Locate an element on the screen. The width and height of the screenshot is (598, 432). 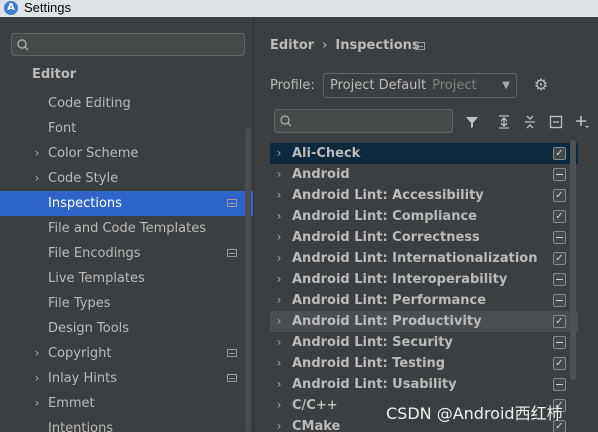
title-bar: A Settings is located at coordinates (299, 8).